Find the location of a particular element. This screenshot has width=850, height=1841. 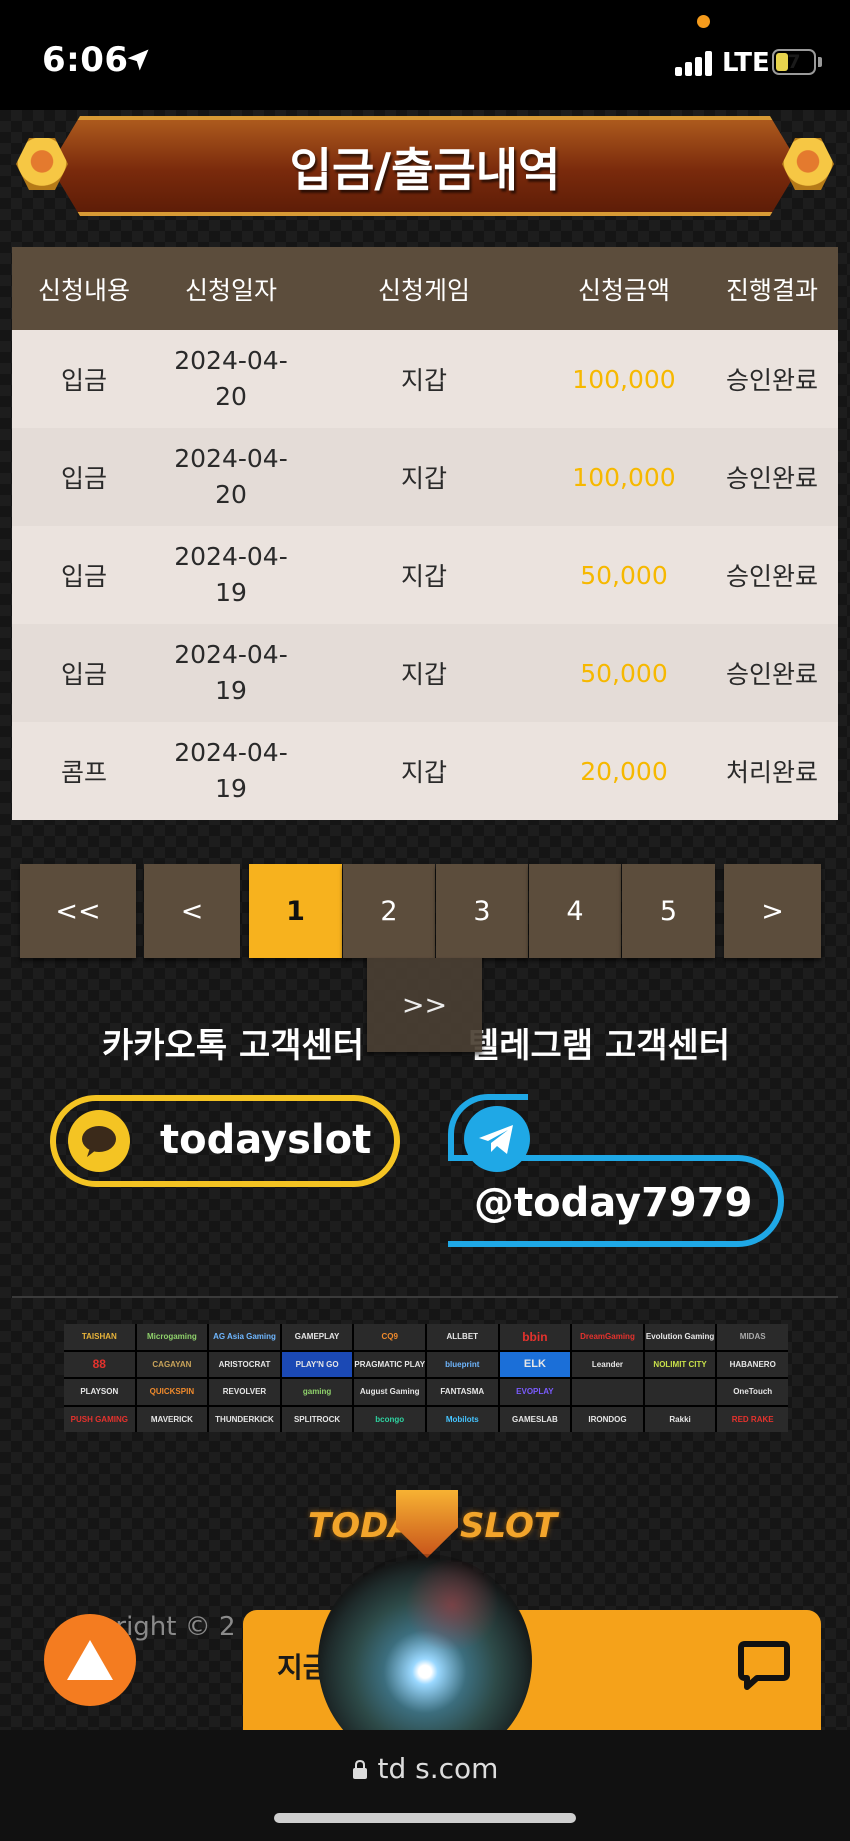

telegram-id: @today7979 is located at coordinates (613, 1203).